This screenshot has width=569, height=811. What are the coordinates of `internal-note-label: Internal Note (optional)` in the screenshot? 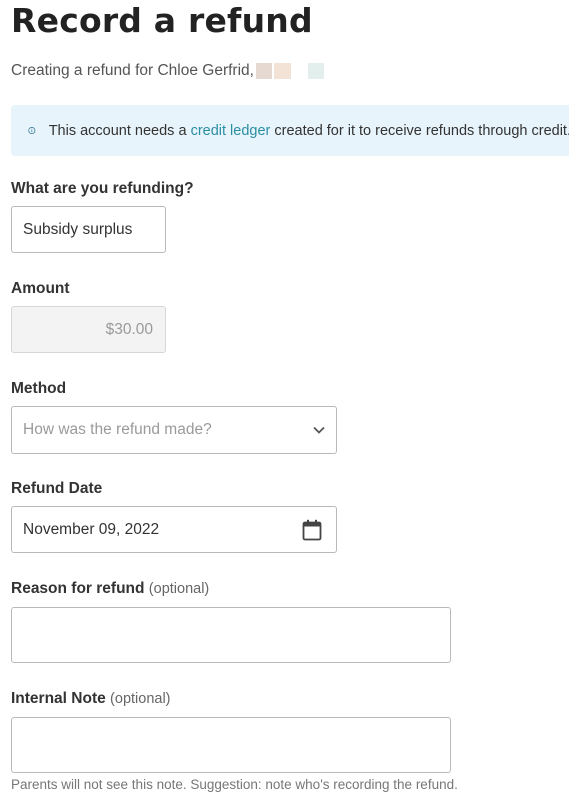 It's located at (91, 699).